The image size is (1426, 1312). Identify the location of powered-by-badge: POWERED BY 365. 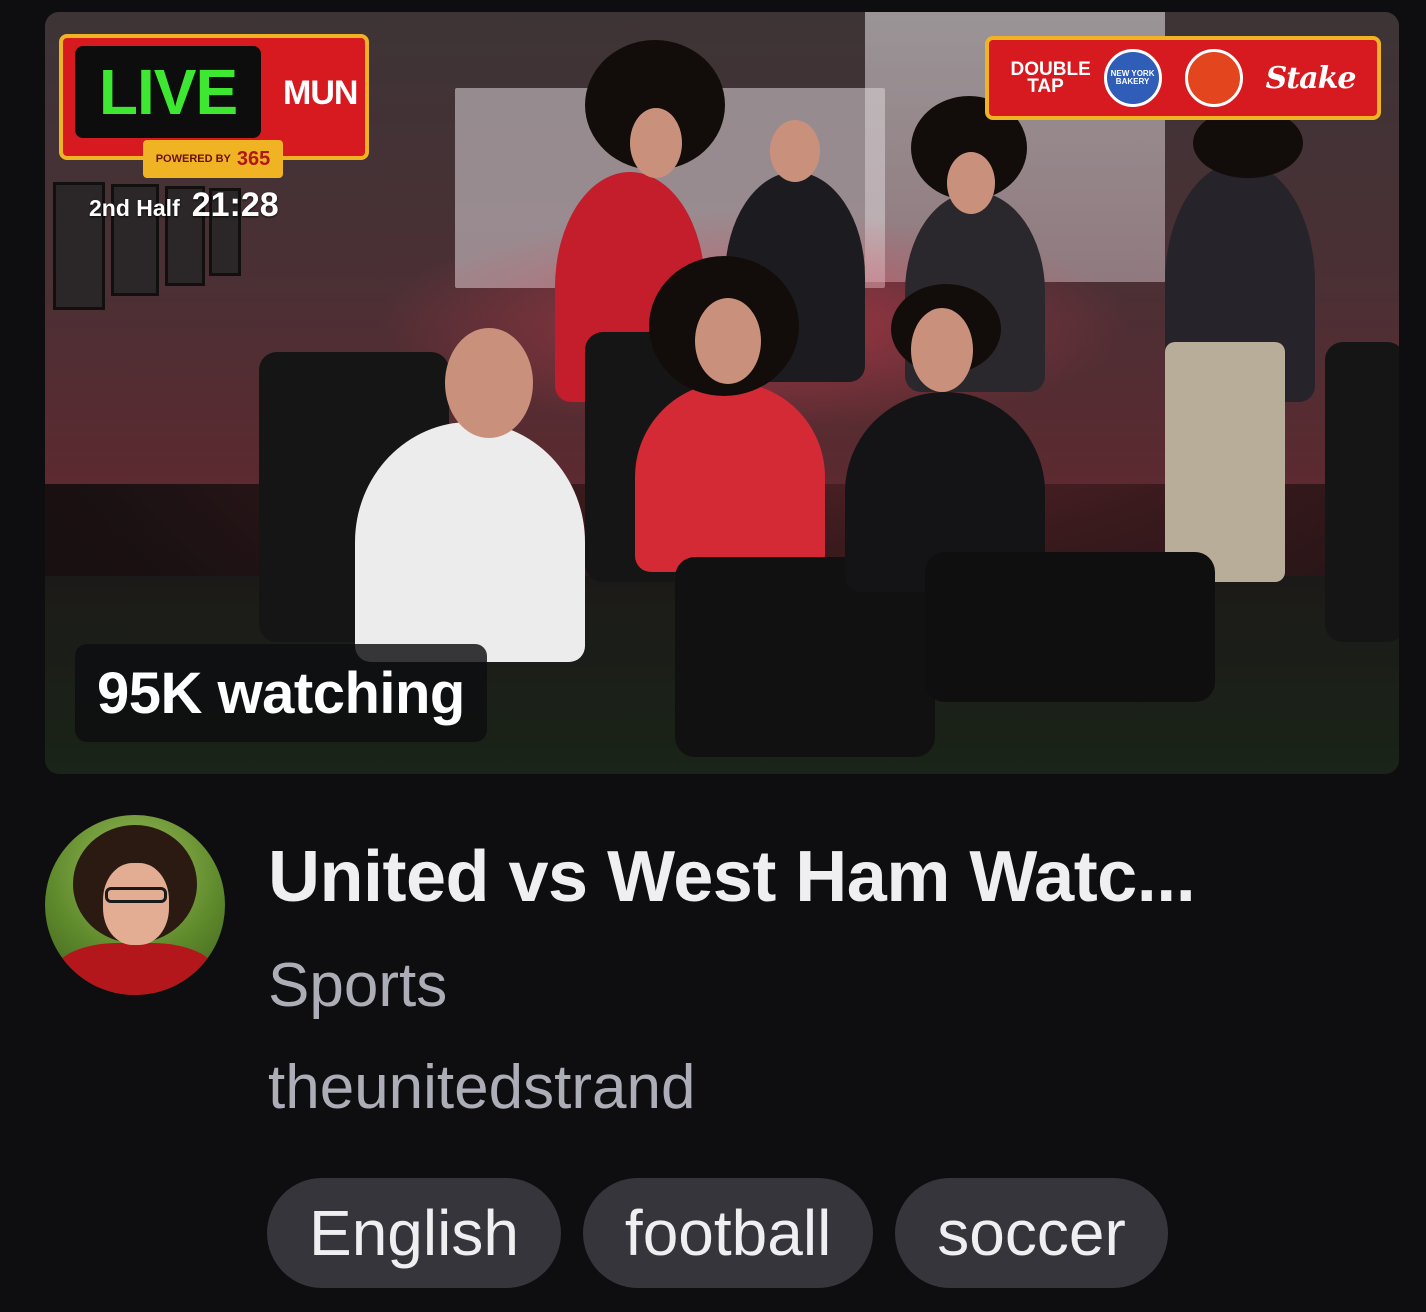
(213, 159).